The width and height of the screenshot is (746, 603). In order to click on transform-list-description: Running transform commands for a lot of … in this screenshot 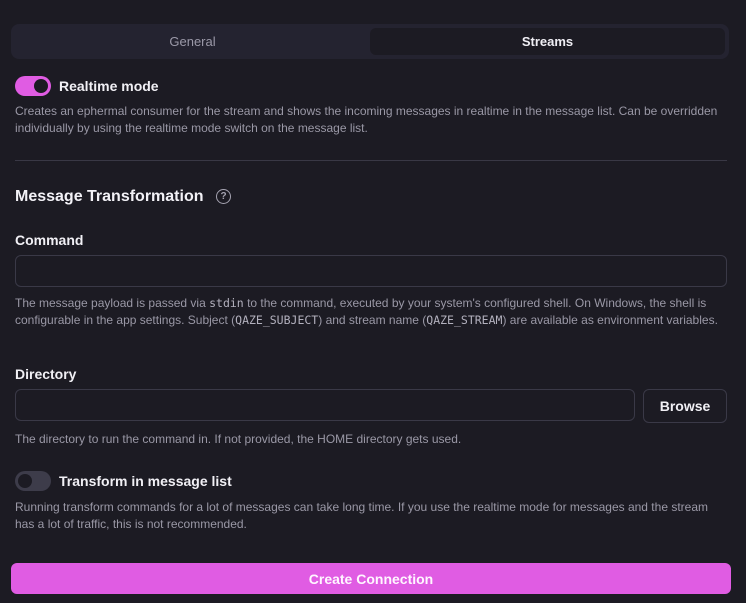, I will do `click(361, 515)`.